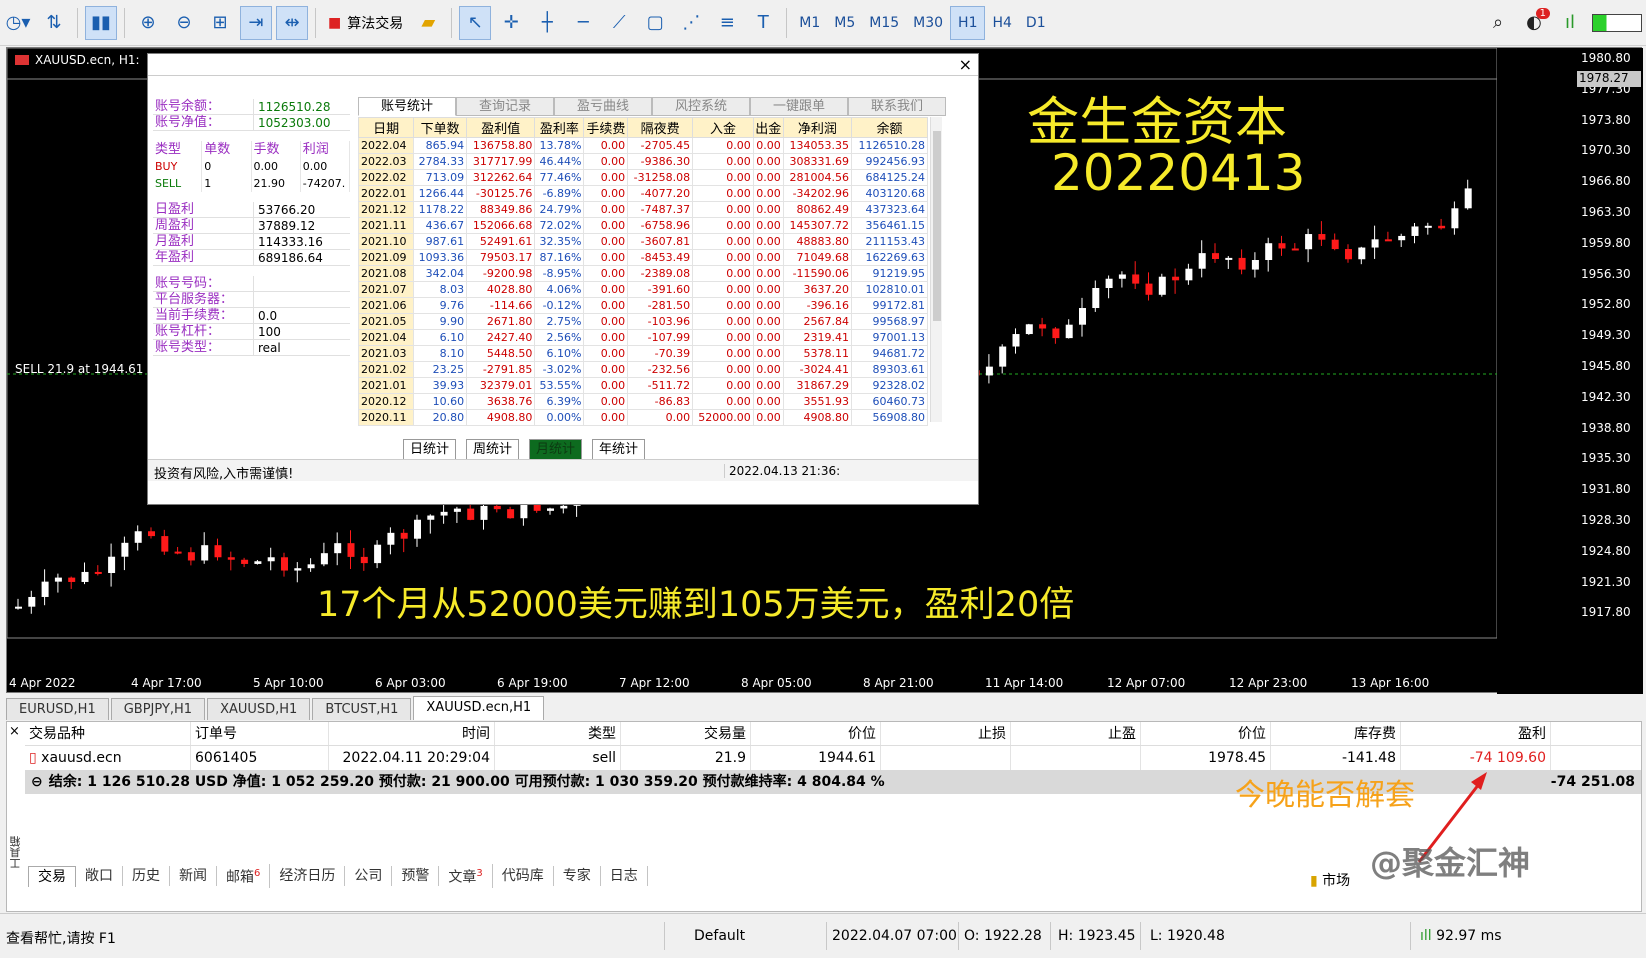 This screenshot has width=1646, height=958. Describe the element at coordinates (479, 708) in the screenshot. I see `chart-tab: XAUUSD.ecn,H1` at that location.